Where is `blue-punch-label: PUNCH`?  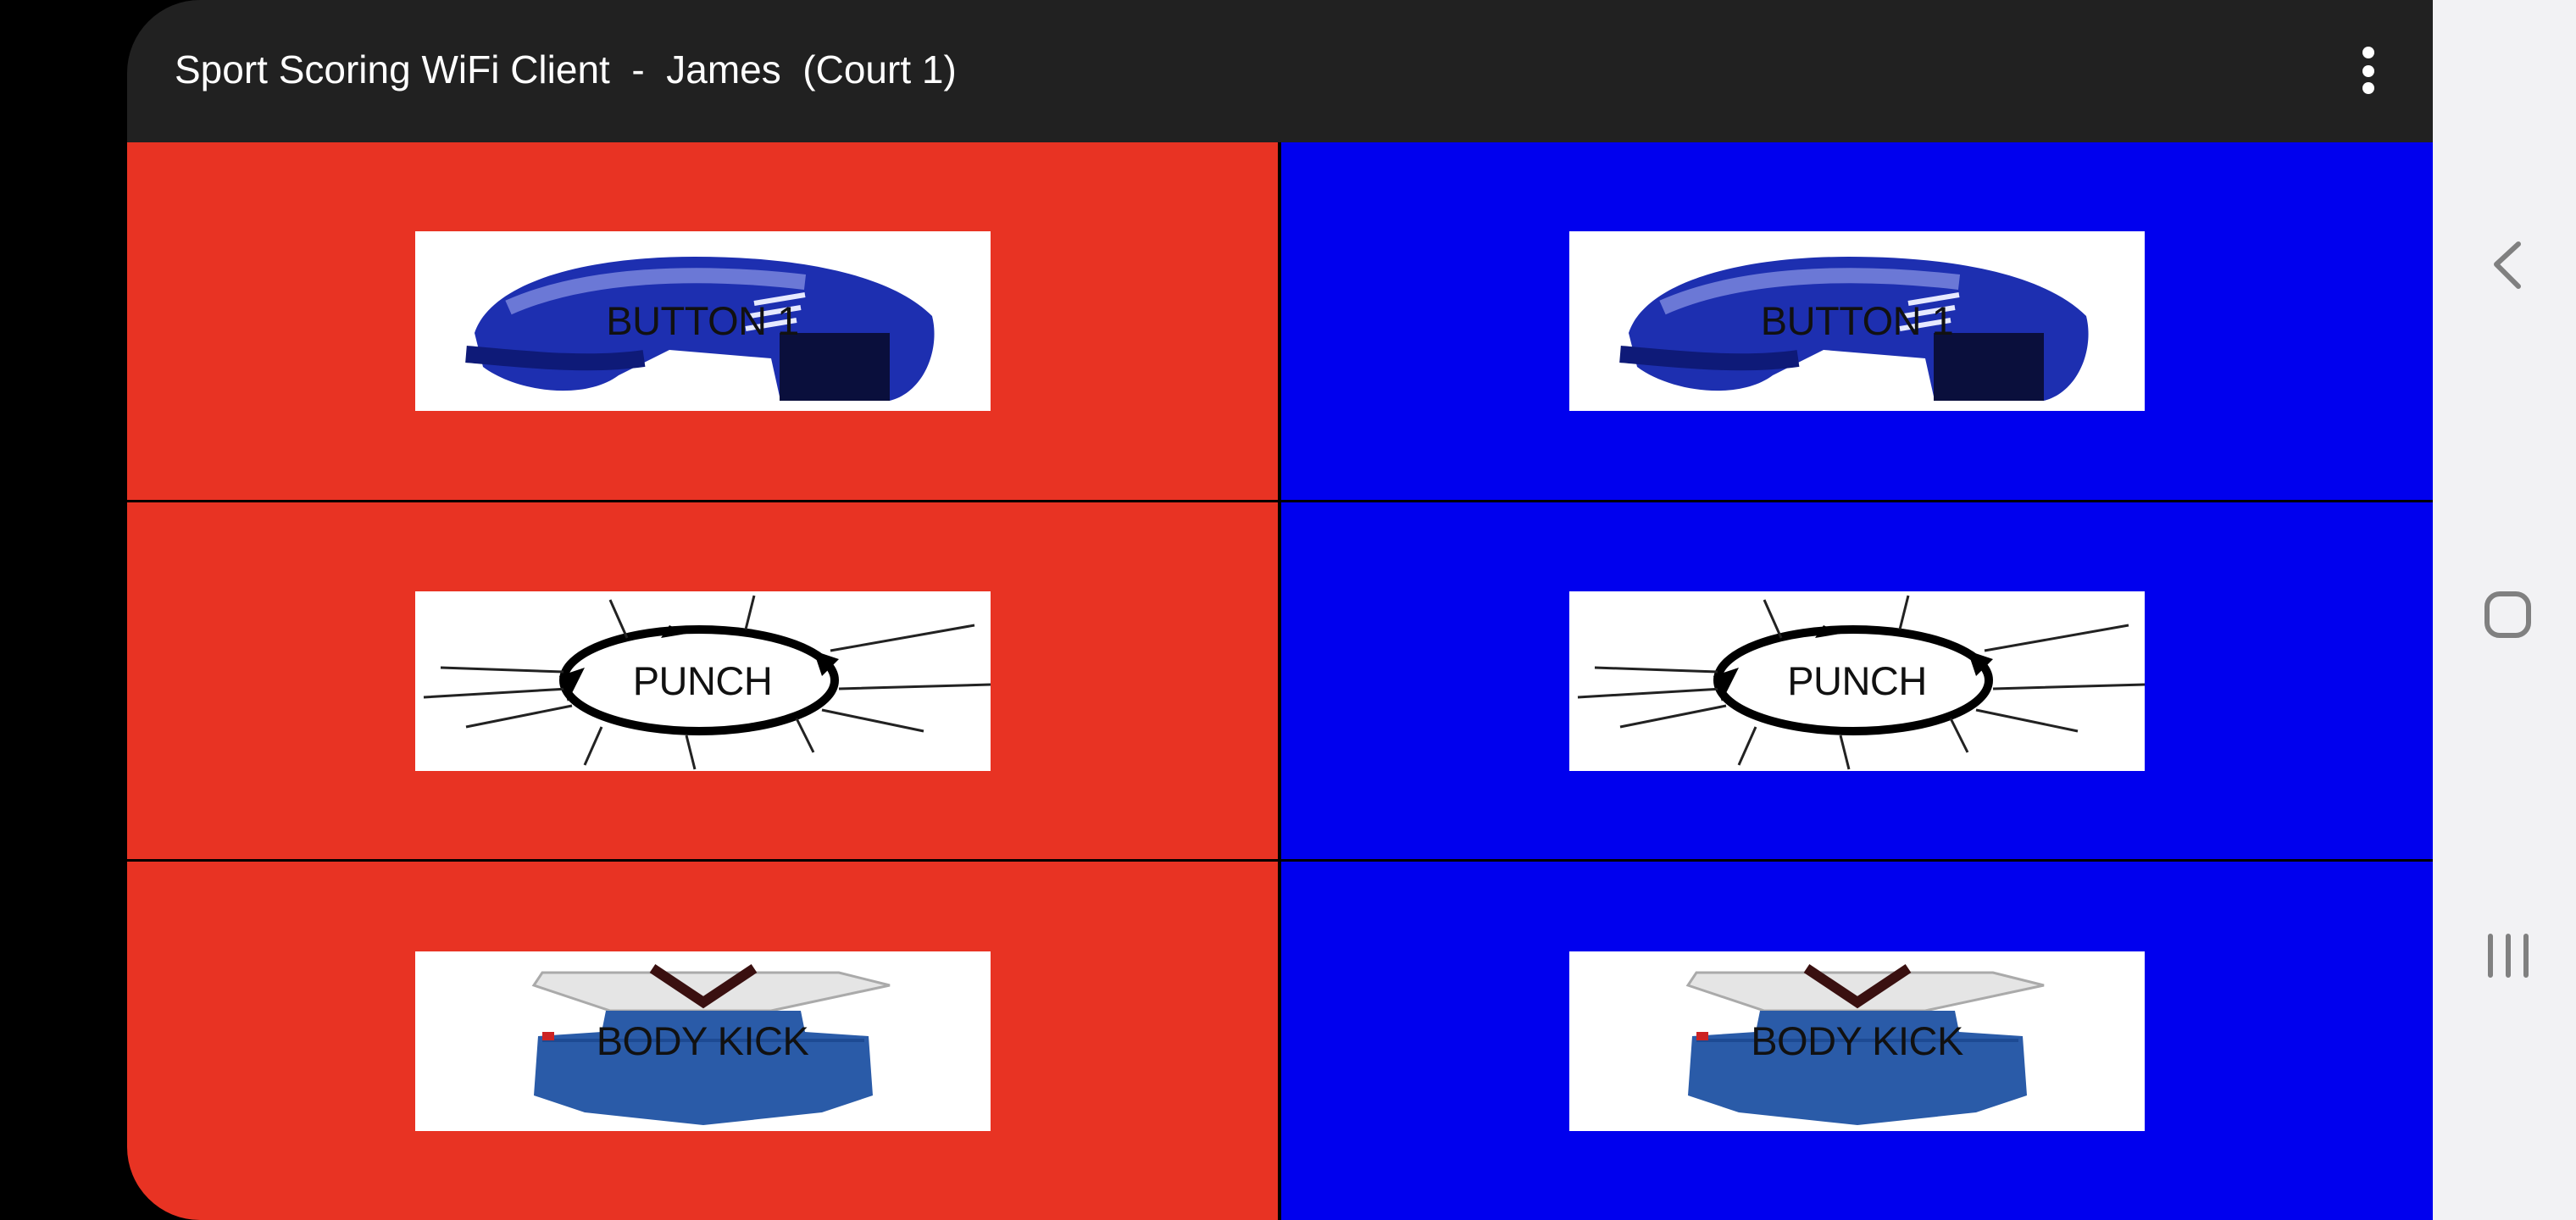
blue-punch-label: PUNCH is located at coordinates (1857, 680).